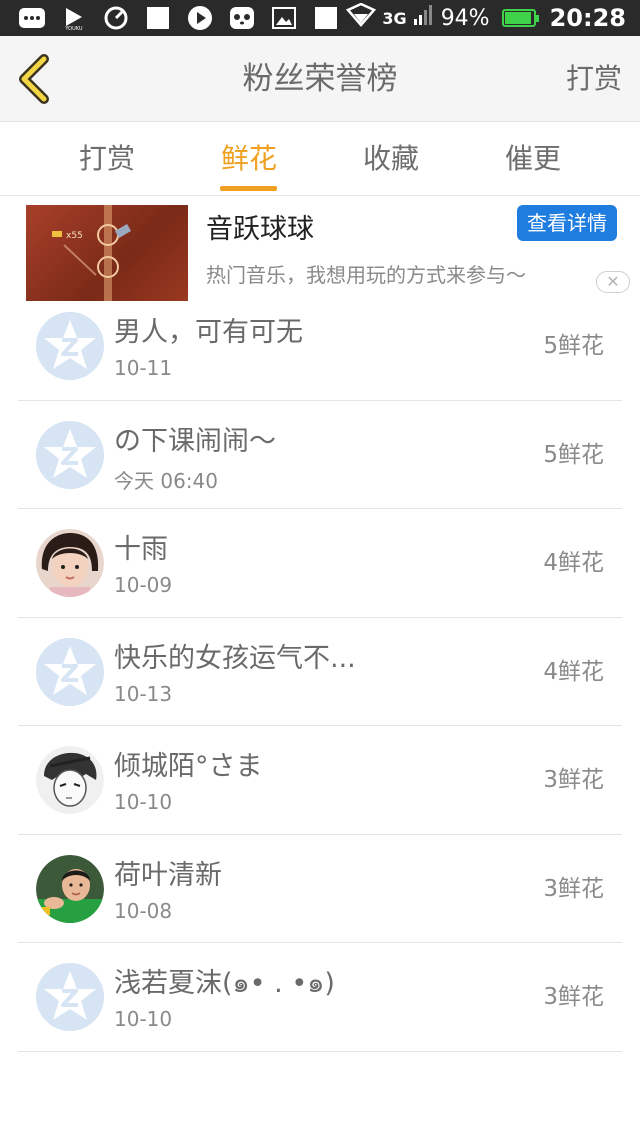 The height and width of the screenshot is (1138, 640). What do you see at coordinates (260, 229) in the screenshot?
I see `ad-title: 音跃球球` at bounding box center [260, 229].